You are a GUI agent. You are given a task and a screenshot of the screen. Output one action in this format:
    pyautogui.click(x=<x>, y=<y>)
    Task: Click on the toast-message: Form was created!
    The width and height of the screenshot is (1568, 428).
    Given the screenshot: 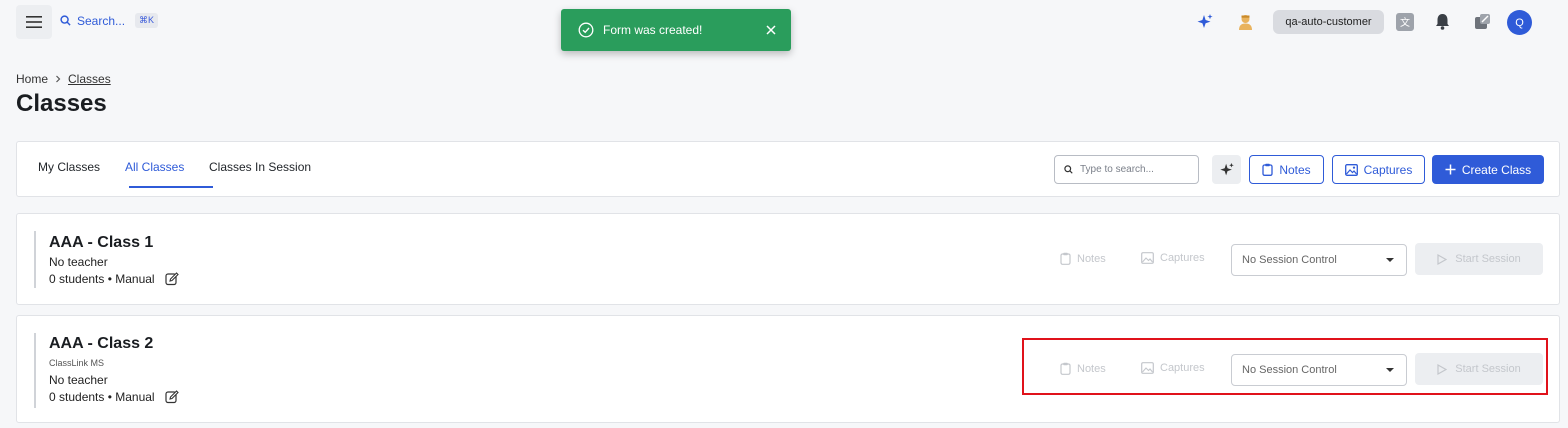 What is the action you would take?
    pyautogui.click(x=653, y=30)
    